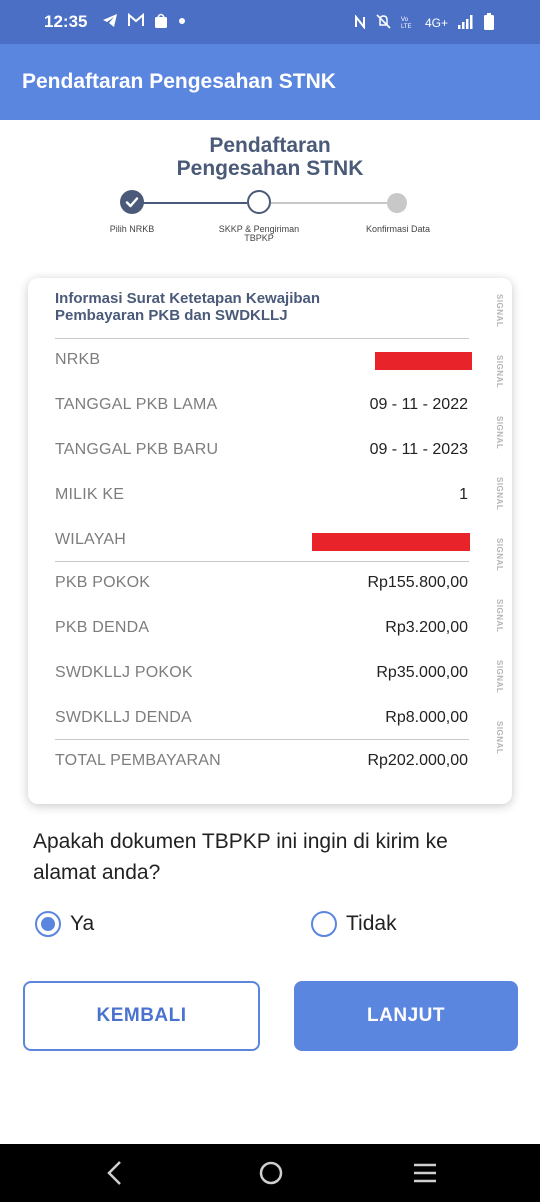 This screenshot has height=1202, width=540. Describe the element at coordinates (371, 923) in the screenshot. I see `radio-label-tidak: Tidak` at that location.